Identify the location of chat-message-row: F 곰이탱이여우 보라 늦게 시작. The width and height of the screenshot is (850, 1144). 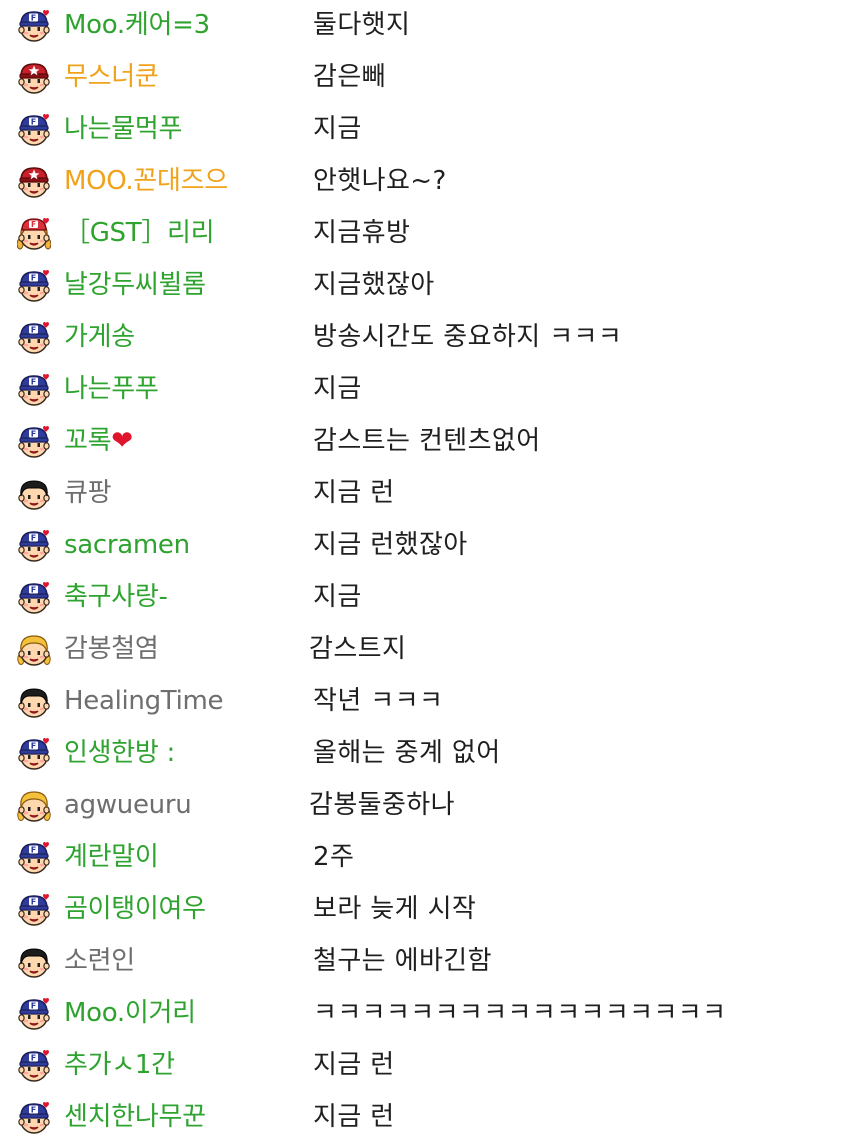
(425, 909).